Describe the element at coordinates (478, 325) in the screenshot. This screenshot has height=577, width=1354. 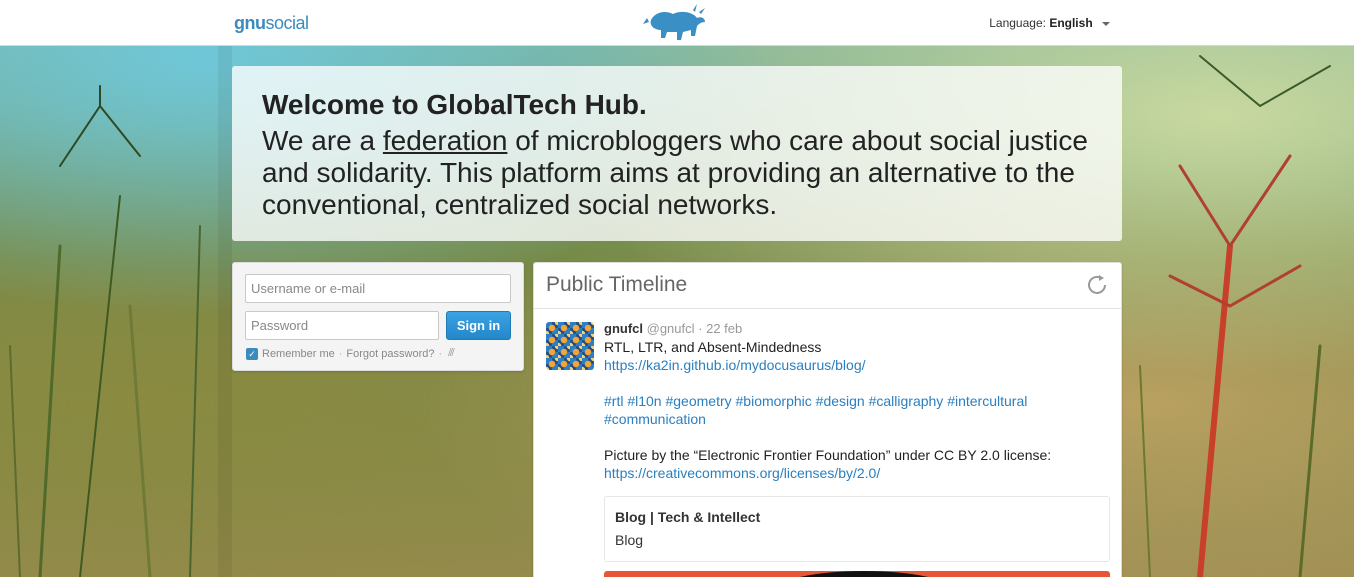
I see `sign-in-button: Sign in` at that location.